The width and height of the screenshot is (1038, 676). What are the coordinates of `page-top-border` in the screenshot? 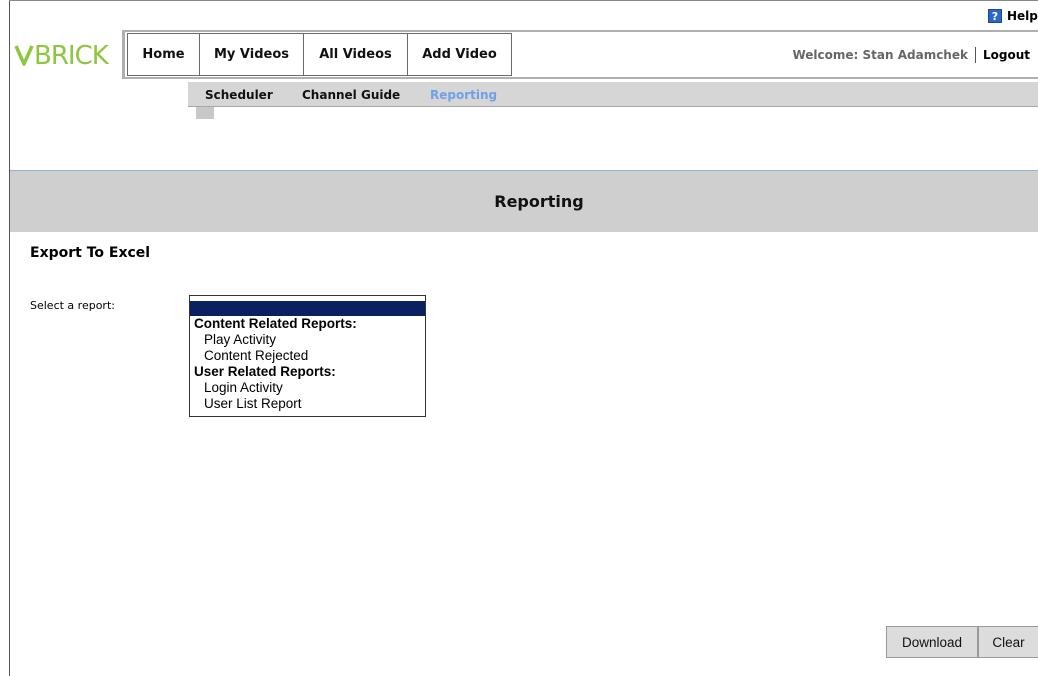 It's located at (523, 0).